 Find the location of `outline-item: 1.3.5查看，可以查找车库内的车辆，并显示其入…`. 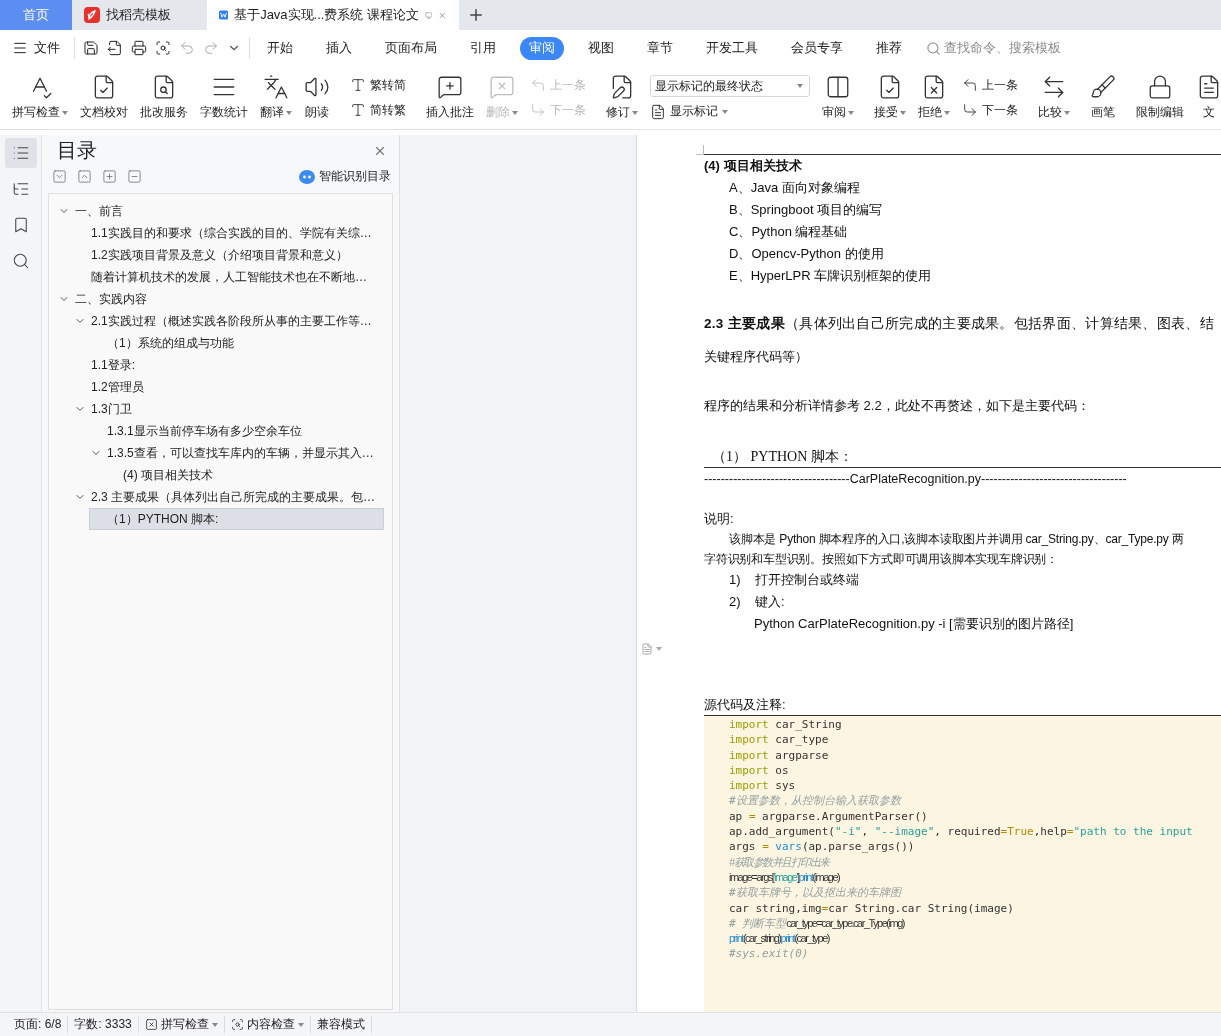

outline-item: 1.3.5查看，可以查找车库内的车辆，并显示其入… is located at coordinates (236, 453).